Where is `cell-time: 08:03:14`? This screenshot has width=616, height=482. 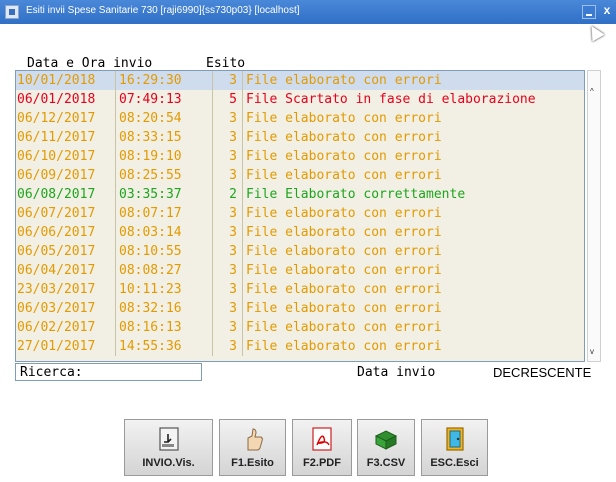 cell-time: 08:03:14 is located at coordinates (165, 232).